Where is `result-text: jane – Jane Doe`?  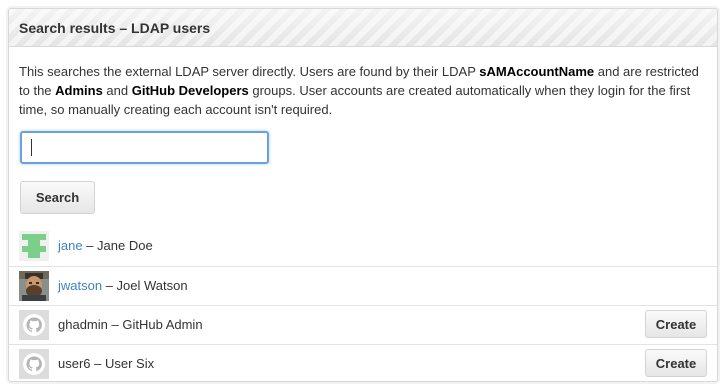 result-text: jane – Jane Doe is located at coordinates (105, 246).